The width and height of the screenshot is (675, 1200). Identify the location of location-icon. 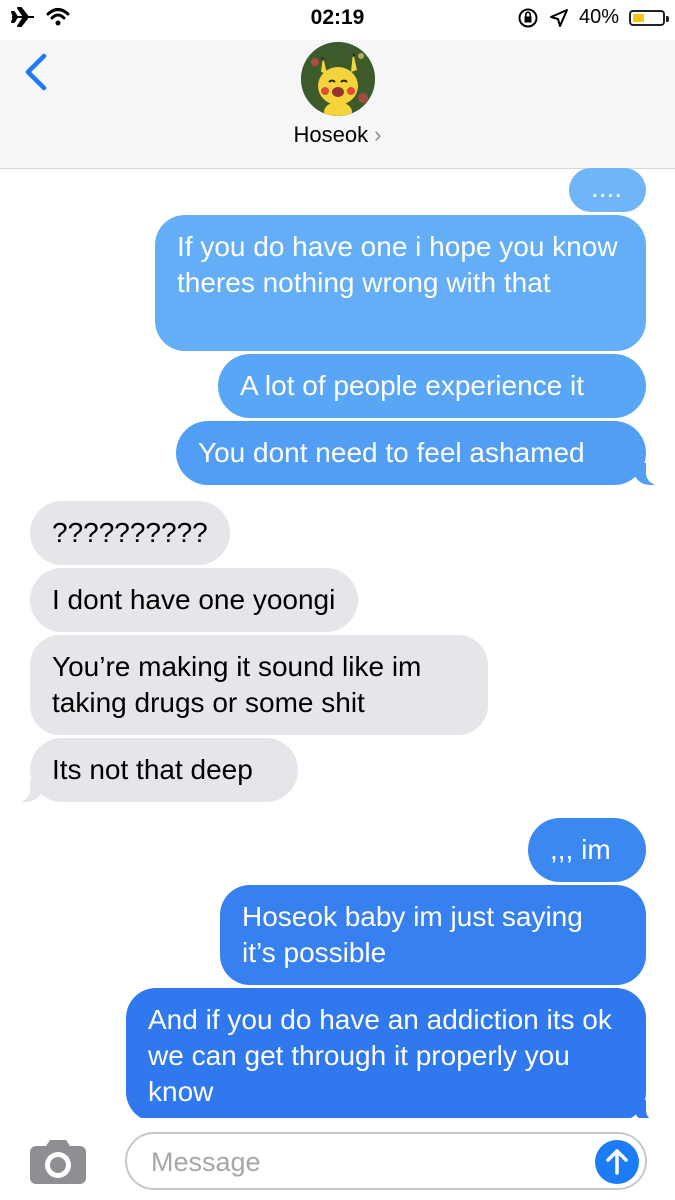
(558, 17).